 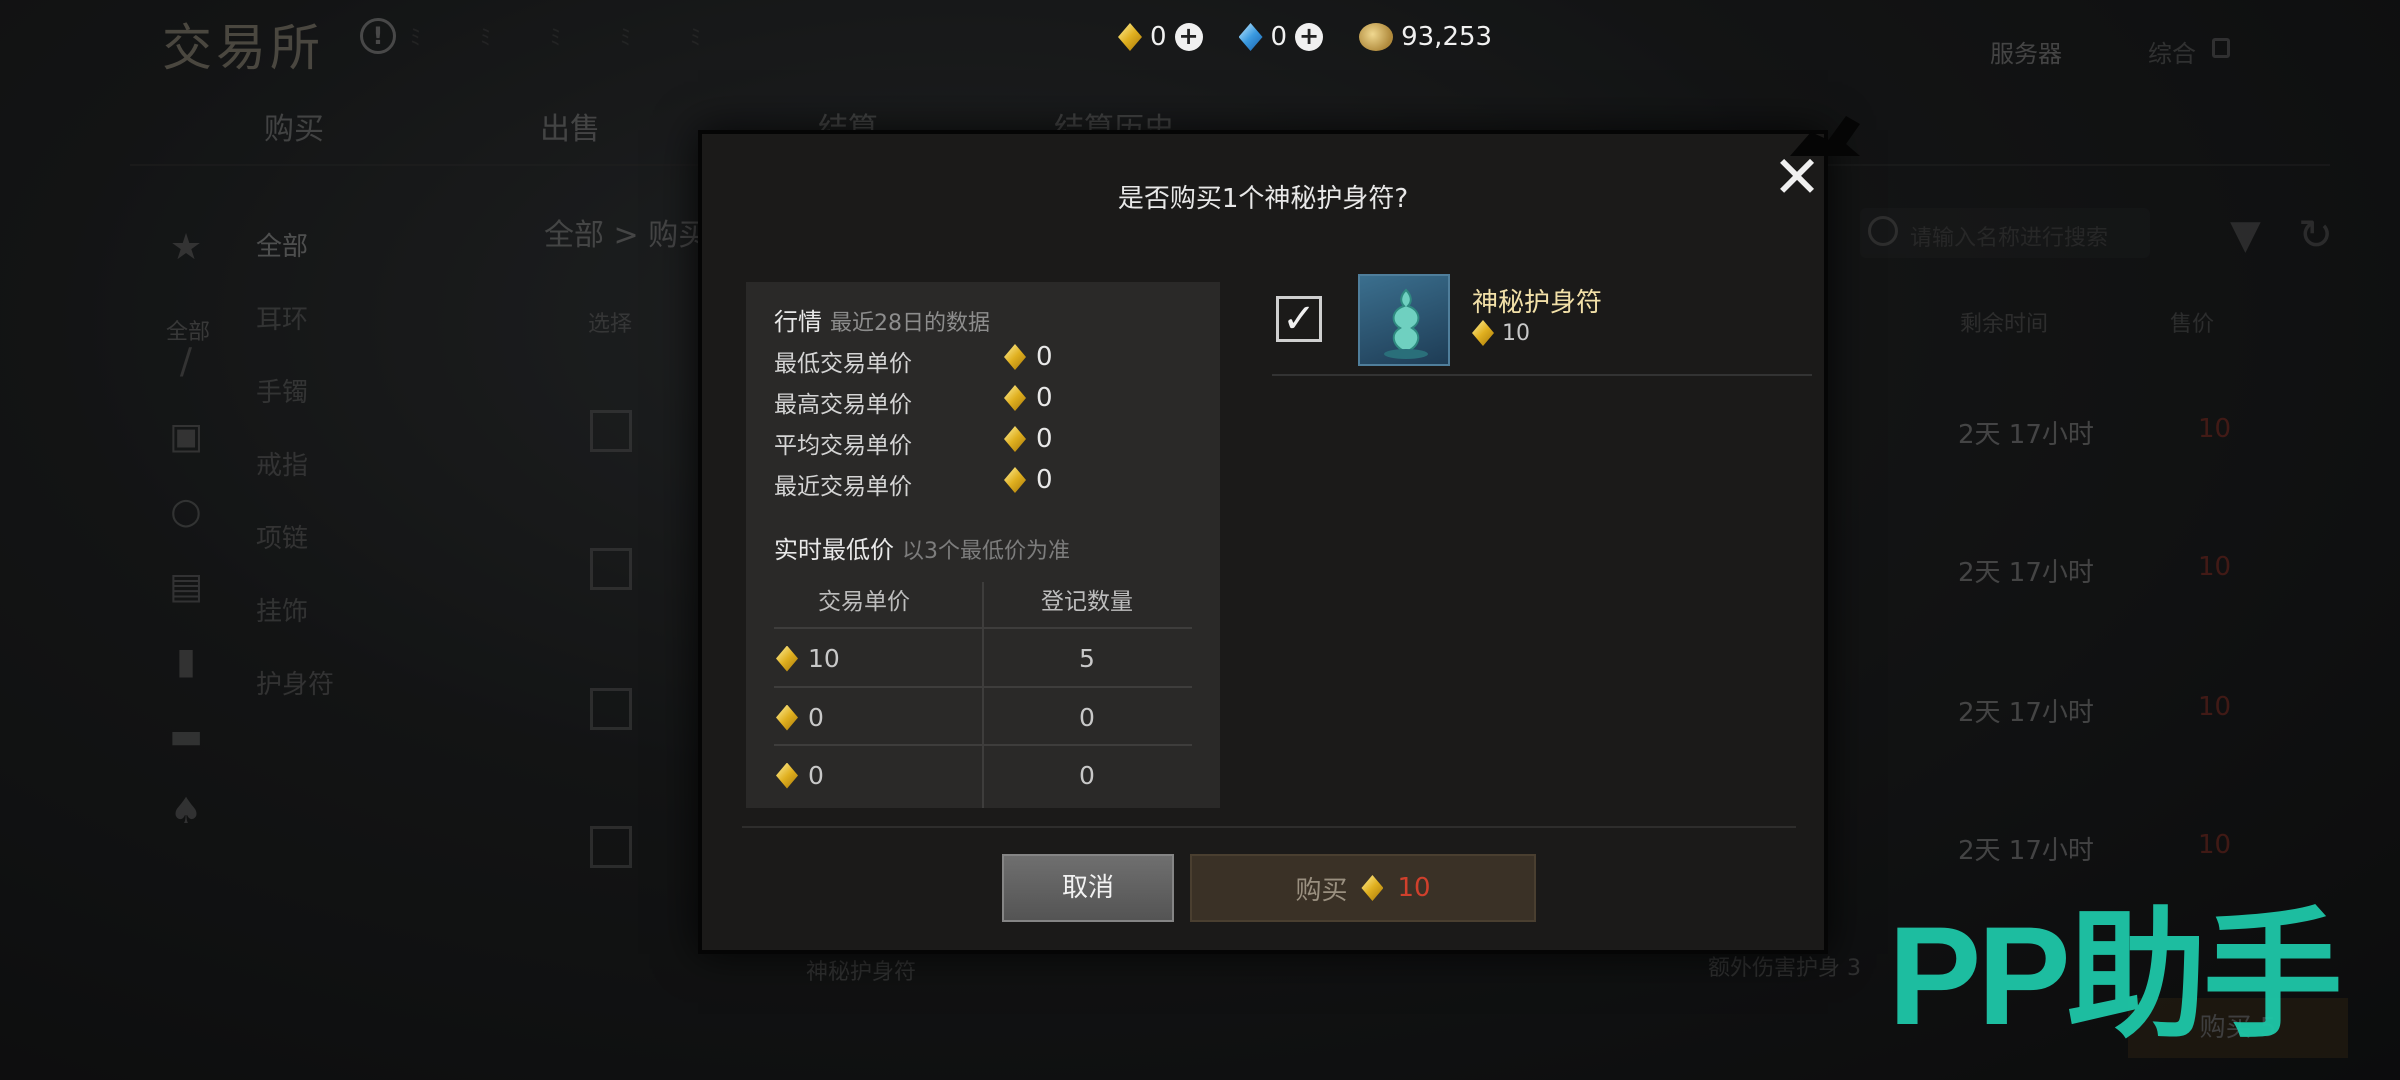 I want to click on max-price-value: 0, so click(x=1028, y=398).